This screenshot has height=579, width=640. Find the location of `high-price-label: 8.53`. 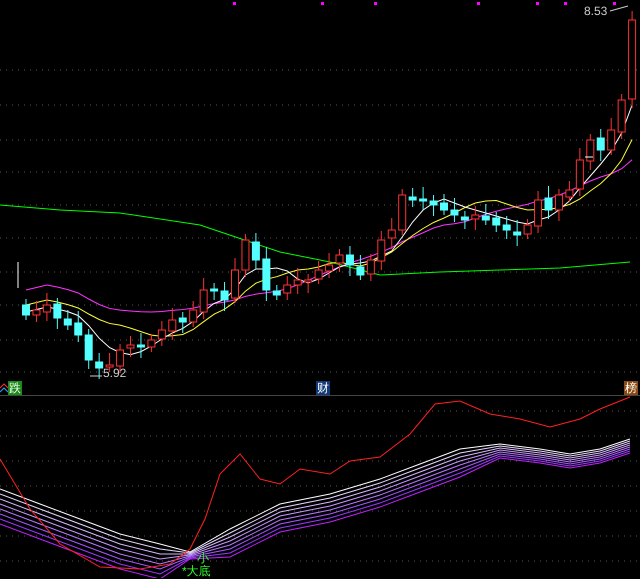

high-price-label: 8.53 is located at coordinates (596, 11).